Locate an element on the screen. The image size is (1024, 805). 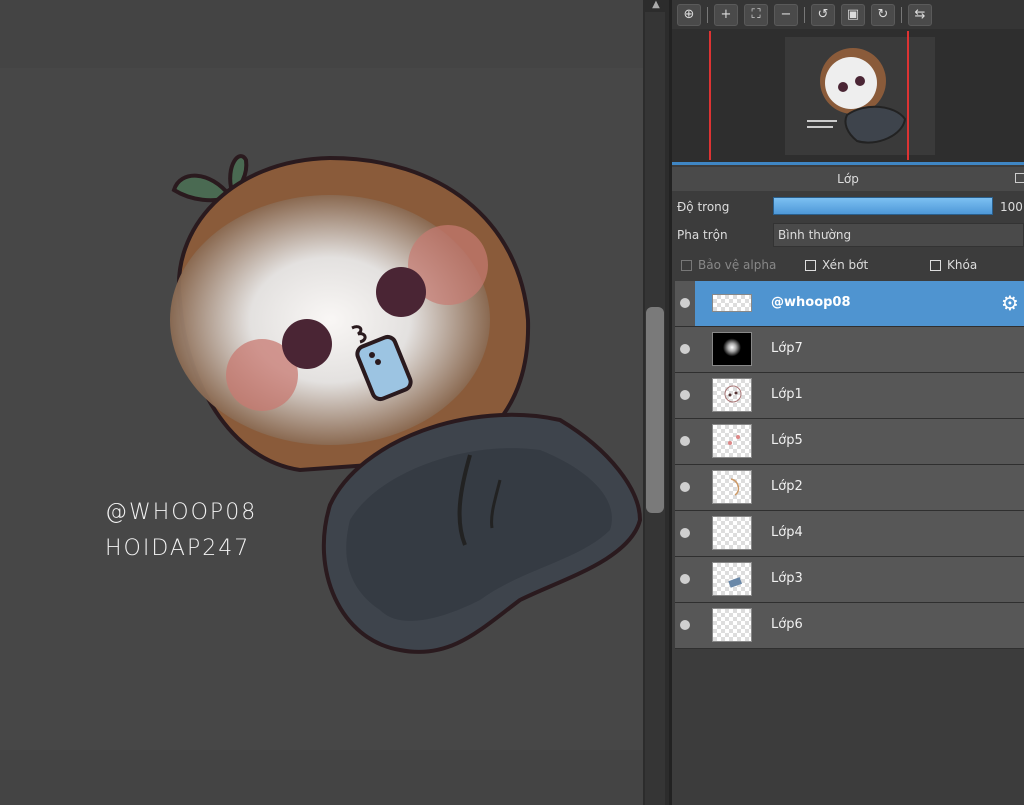
opacity-value: 100 is located at coordinates (1011, 207).